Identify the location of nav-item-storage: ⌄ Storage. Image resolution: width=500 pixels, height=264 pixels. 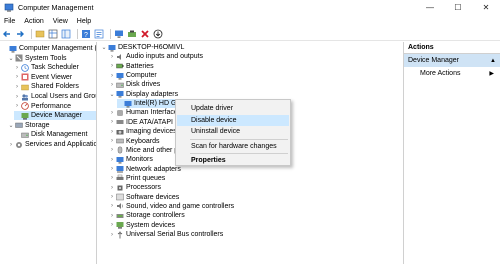
(52, 125).